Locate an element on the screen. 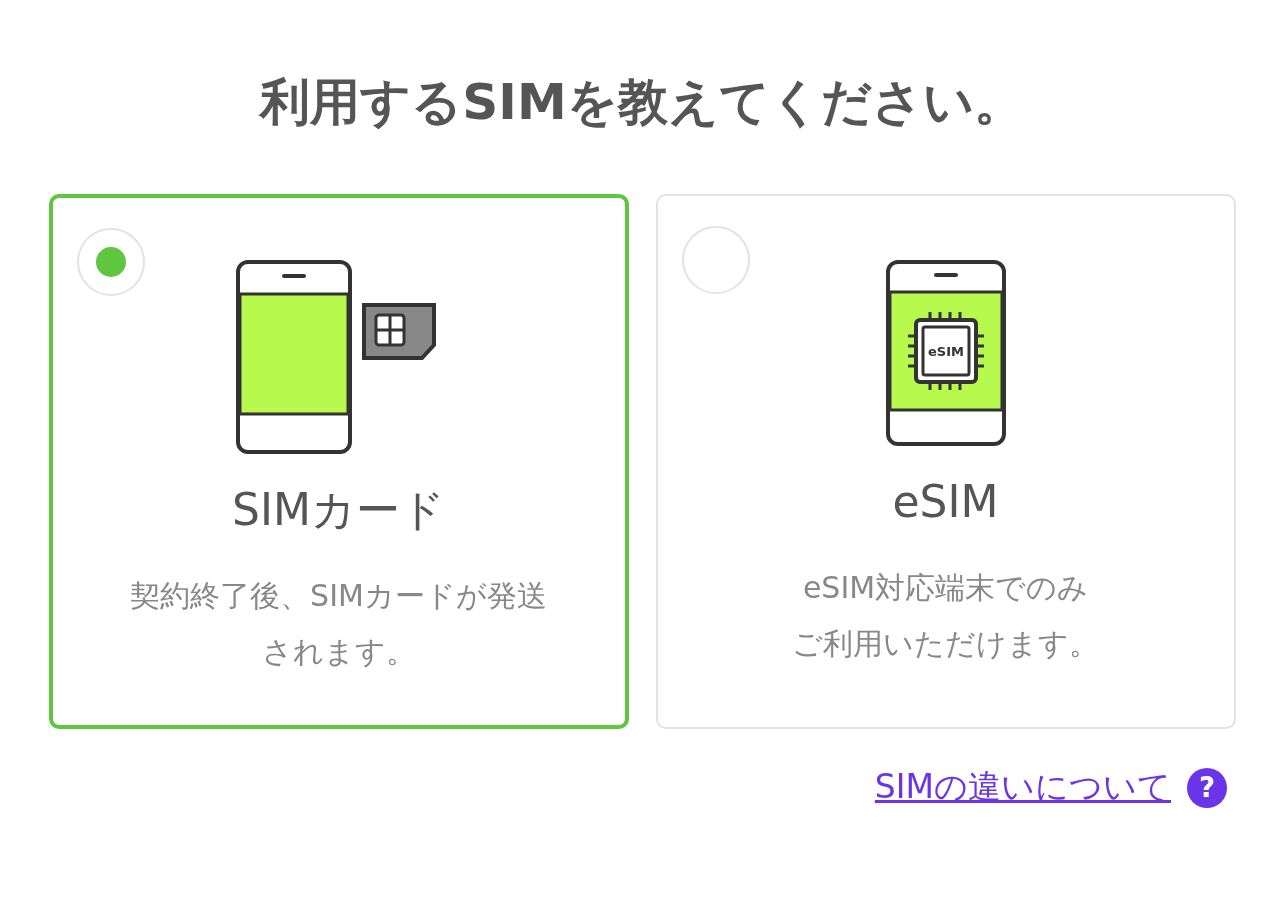 Image resolution: width=1284 pixels, height=921 pixels. radio-dot is located at coordinates (110, 262).